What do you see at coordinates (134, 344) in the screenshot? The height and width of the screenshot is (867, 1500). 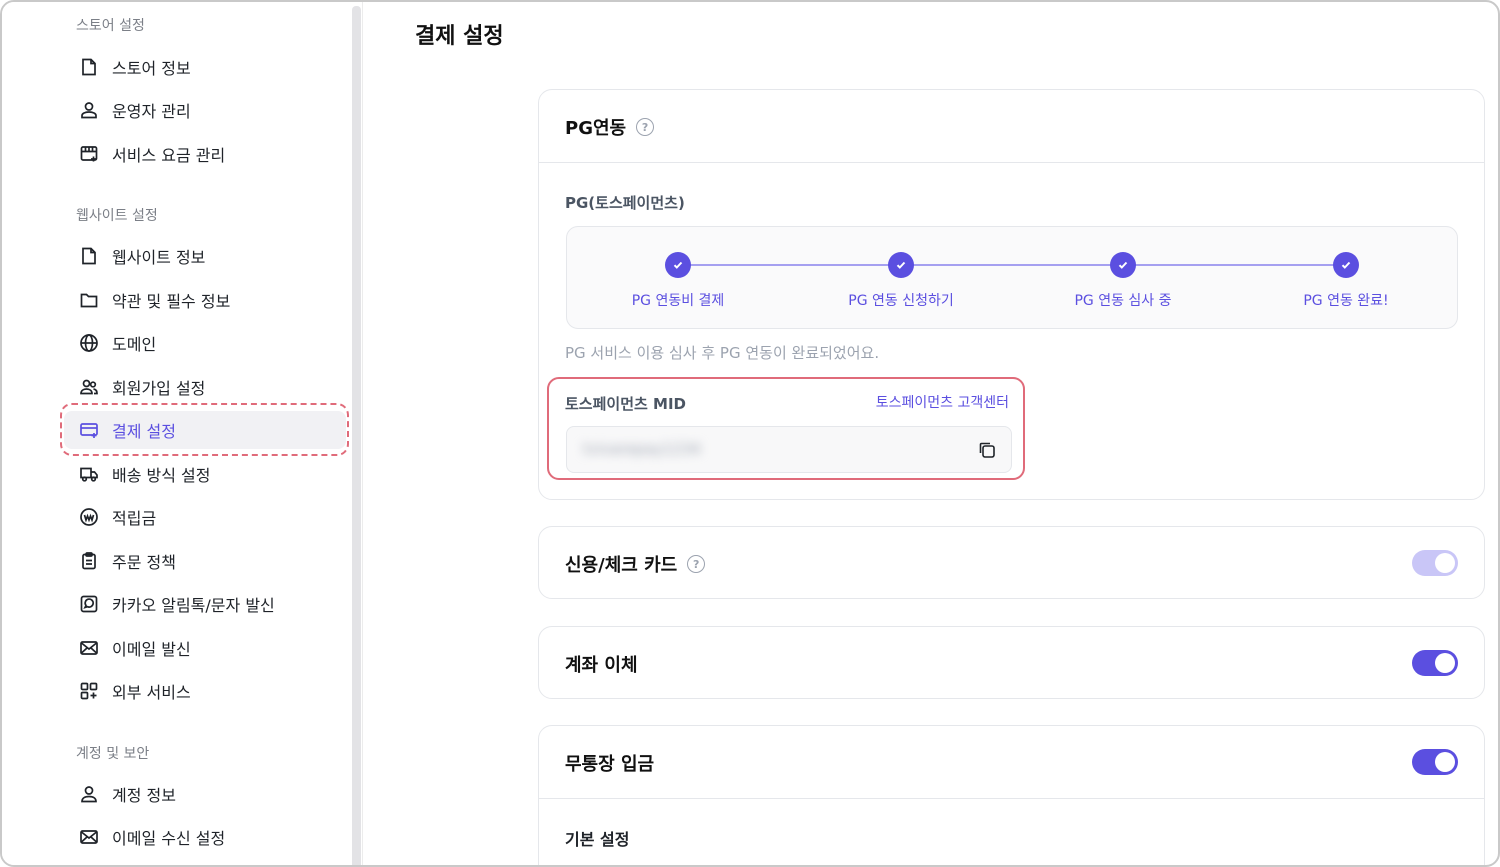 I see `sidebar-item-label: 도메인` at bounding box center [134, 344].